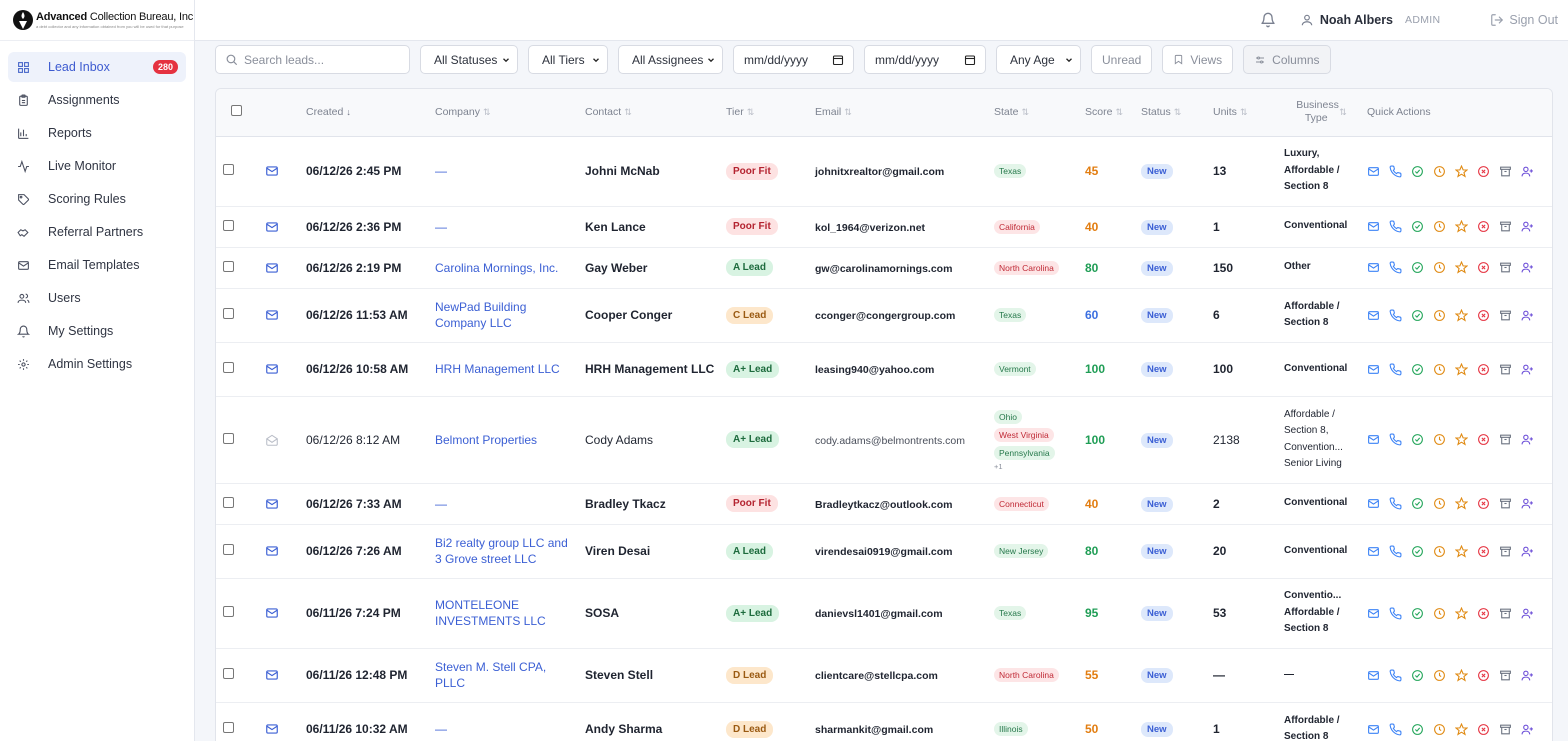 The height and width of the screenshot is (741, 1568). I want to click on col-business-type: Business Type ⇅, so click(1321, 113).